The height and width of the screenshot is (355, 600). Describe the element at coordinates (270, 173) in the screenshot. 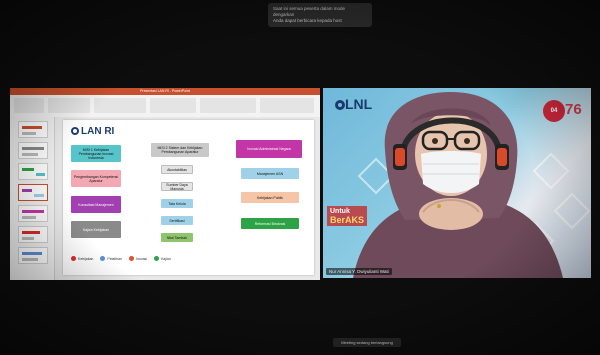

I see `box-manajemen-asn: Manajemen ASN` at that location.